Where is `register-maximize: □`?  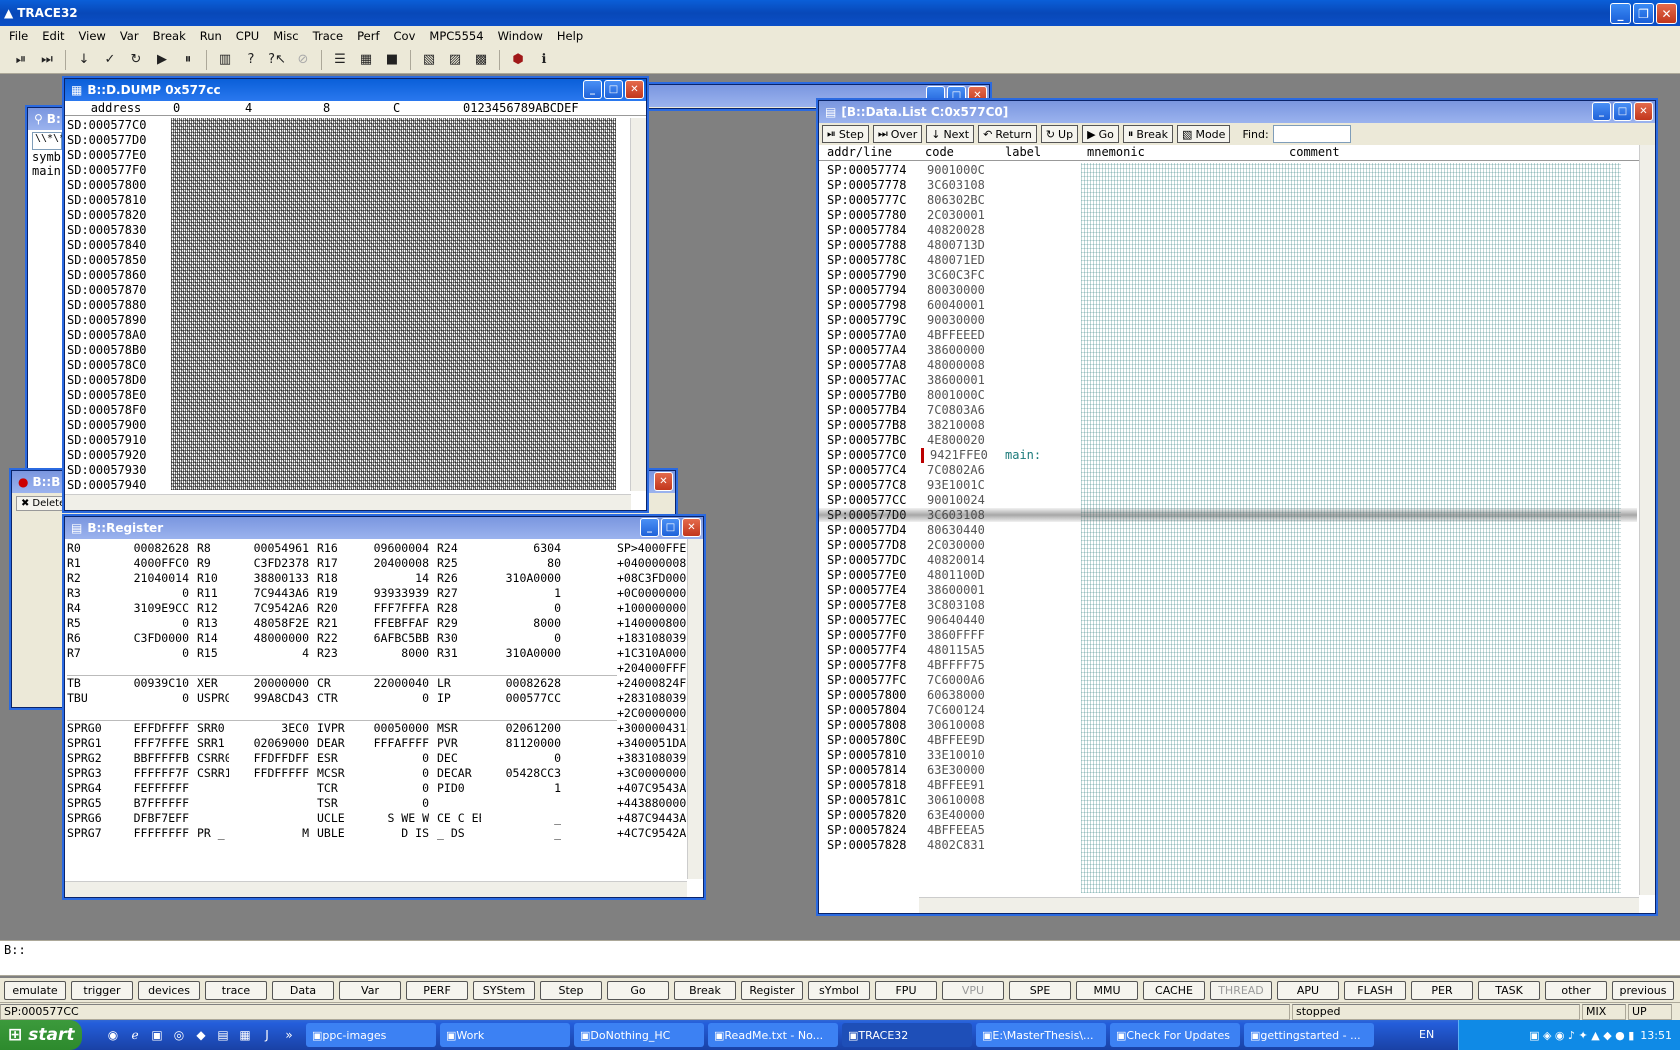
register-maximize: □ is located at coordinates (670, 527).